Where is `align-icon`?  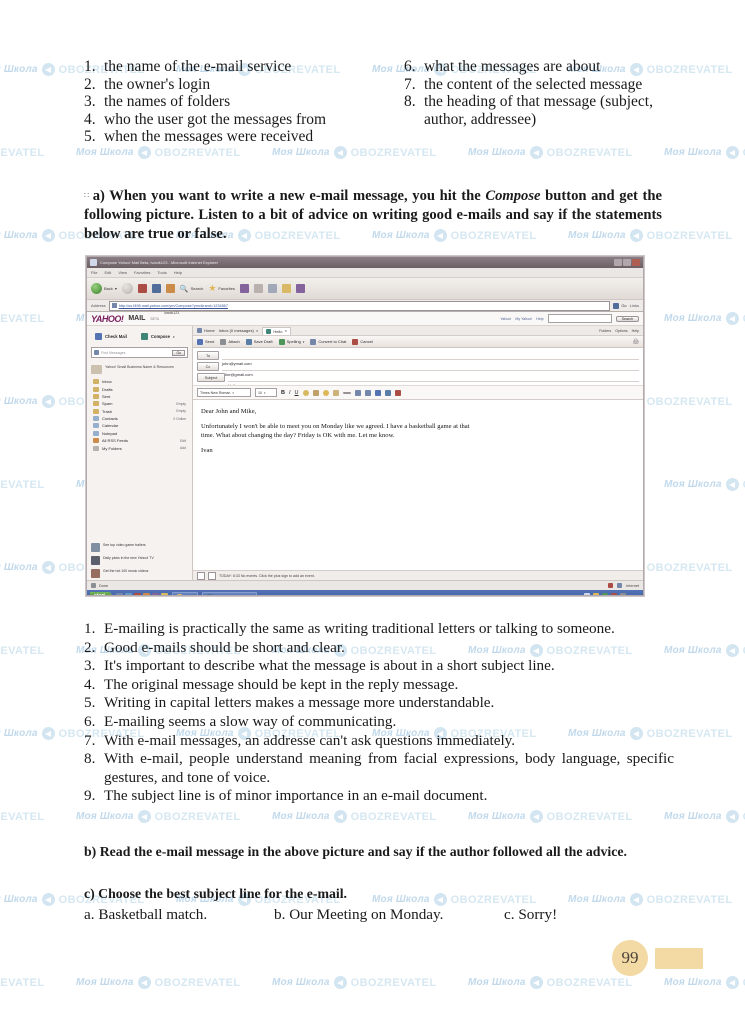
align-icon is located at coordinates (377, 392).